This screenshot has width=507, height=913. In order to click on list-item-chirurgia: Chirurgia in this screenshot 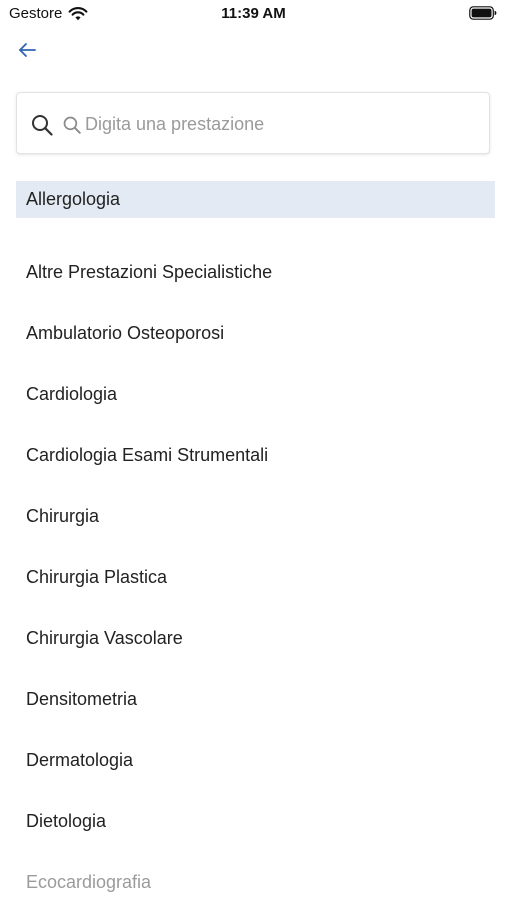, I will do `click(255, 516)`.